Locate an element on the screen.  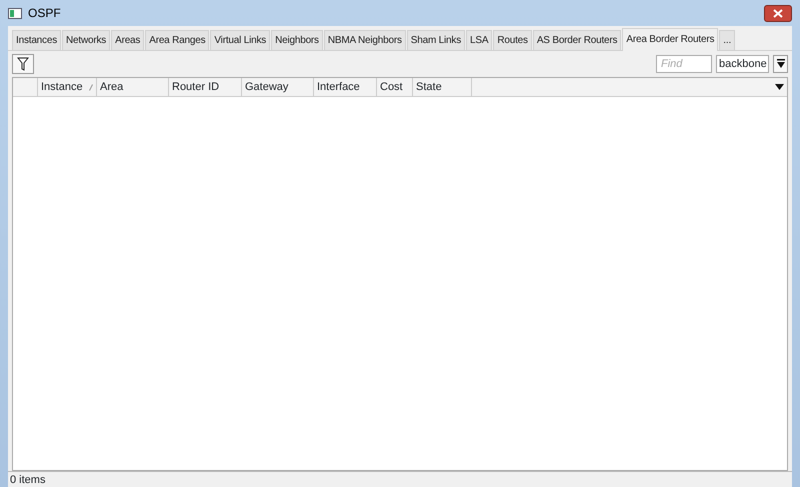
tab: Area Ranges is located at coordinates (177, 40).